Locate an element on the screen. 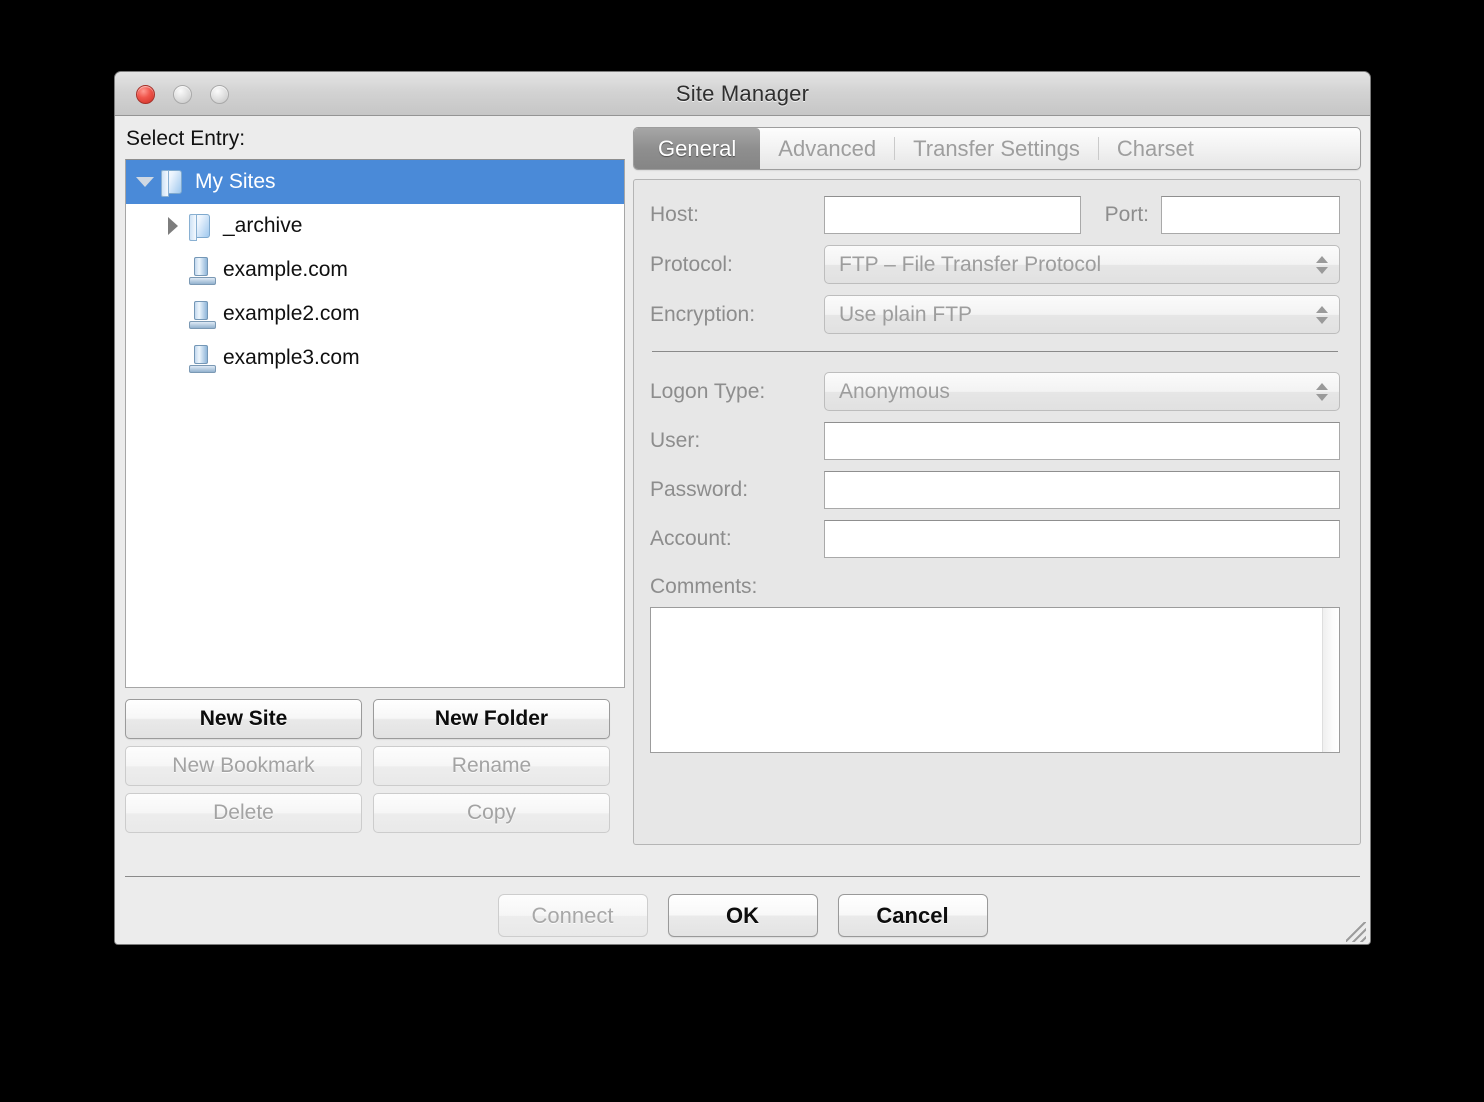 The width and height of the screenshot is (1484, 1102). bottom-divider is located at coordinates (742, 876).